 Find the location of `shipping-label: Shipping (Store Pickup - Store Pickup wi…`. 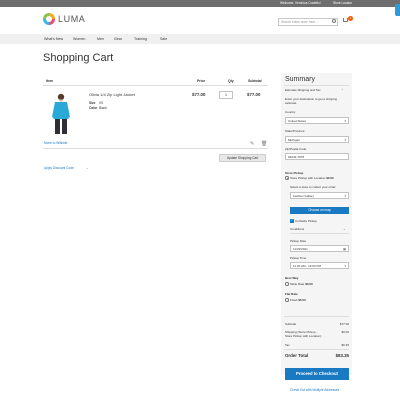

shipping-label: Shipping (Store Pickup - Store Pickup wi… is located at coordinates (303, 334).